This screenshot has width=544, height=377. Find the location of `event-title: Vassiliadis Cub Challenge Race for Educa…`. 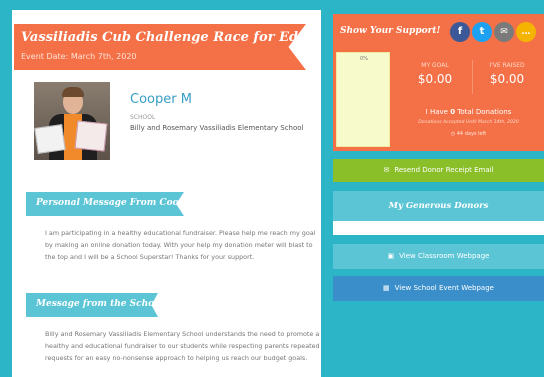

event-title: Vassiliadis Cub Challenge Race for Educa… is located at coordinates (187, 37).